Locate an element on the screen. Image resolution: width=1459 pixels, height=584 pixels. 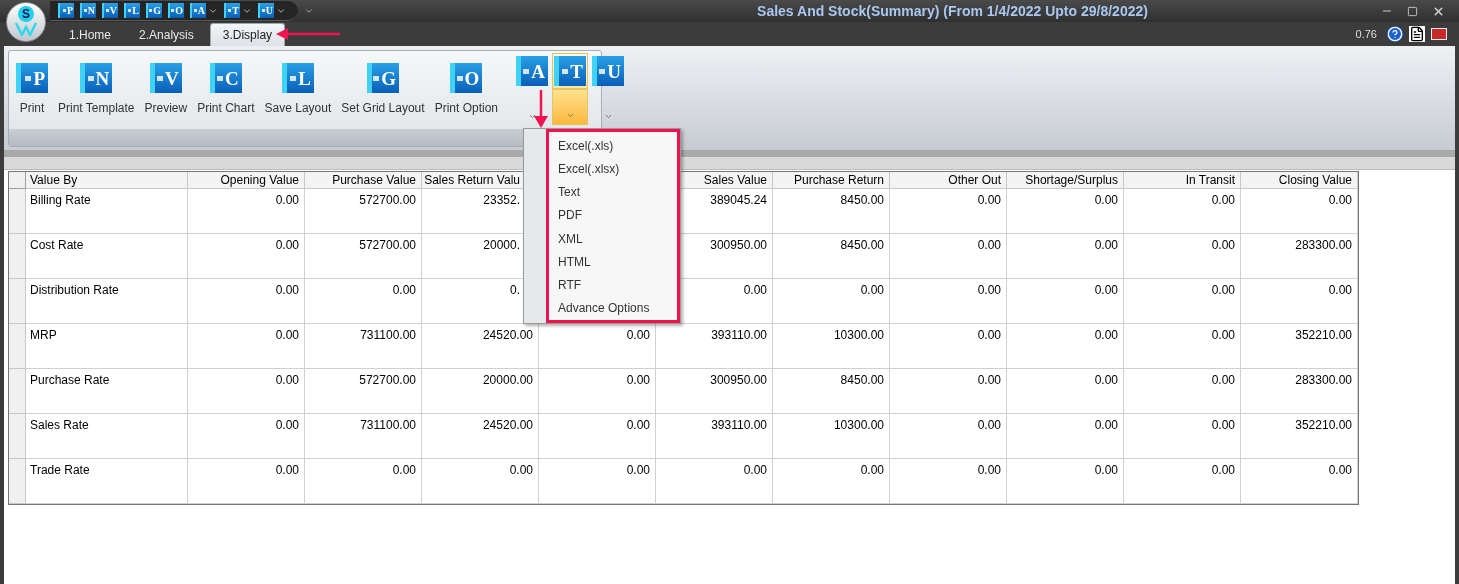
letter-icon: P is located at coordinates (32, 78).